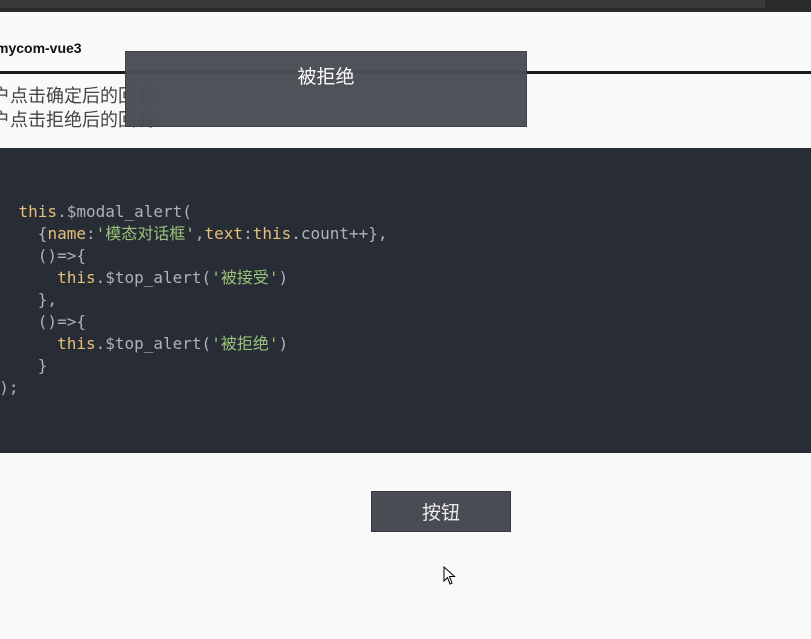  I want to click on code-string: '被接受', so click(245, 277).